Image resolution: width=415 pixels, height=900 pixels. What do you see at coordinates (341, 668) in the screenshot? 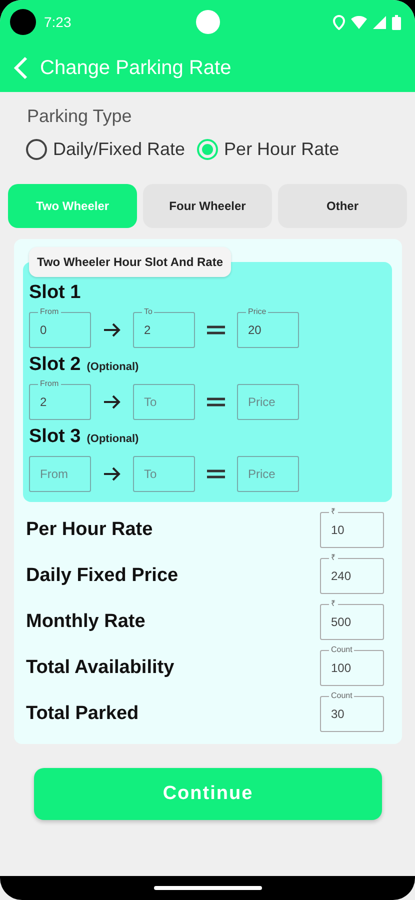
I see `field-value: 100` at bounding box center [341, 668].